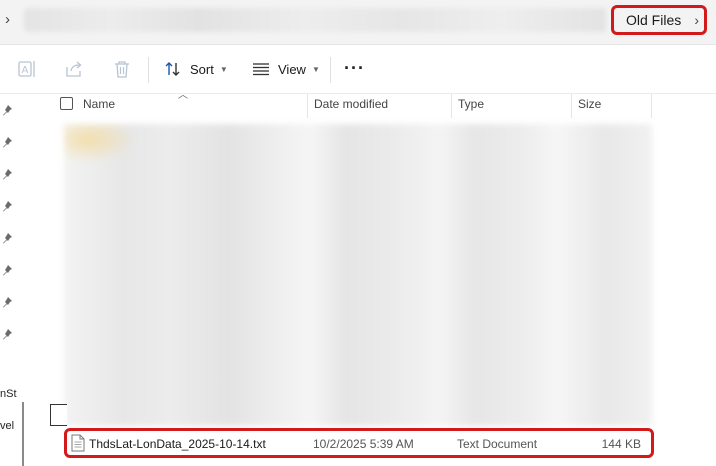 The width and height of the screenshot is (716, 466). Describe the element at coordinates (471, 104) in the screenshot. I see `column-header-type: Type` at that location.